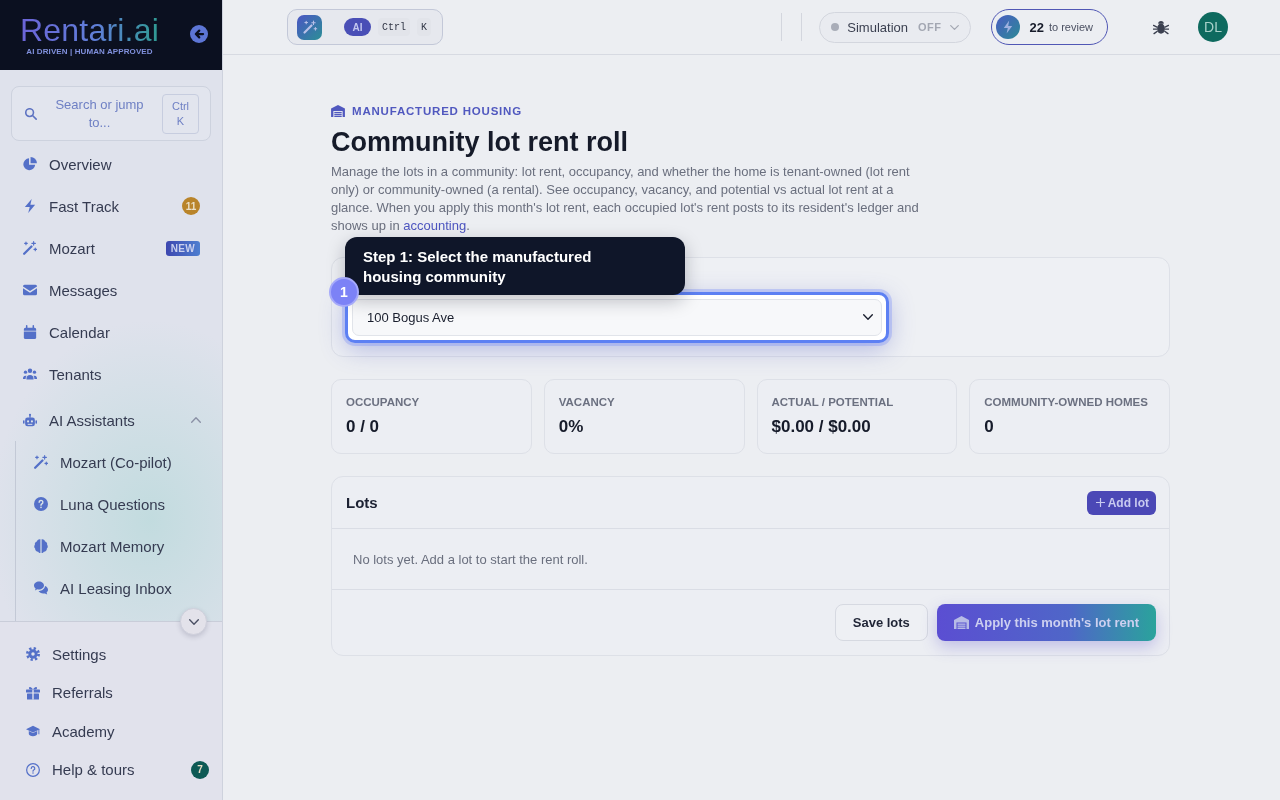 The height and width of the screenshot is (800, 1280). Describe the element at coordinates (832, 402) in the screenshot. I see `stat-label: ACTUAL / POTENTIAL` at that location.